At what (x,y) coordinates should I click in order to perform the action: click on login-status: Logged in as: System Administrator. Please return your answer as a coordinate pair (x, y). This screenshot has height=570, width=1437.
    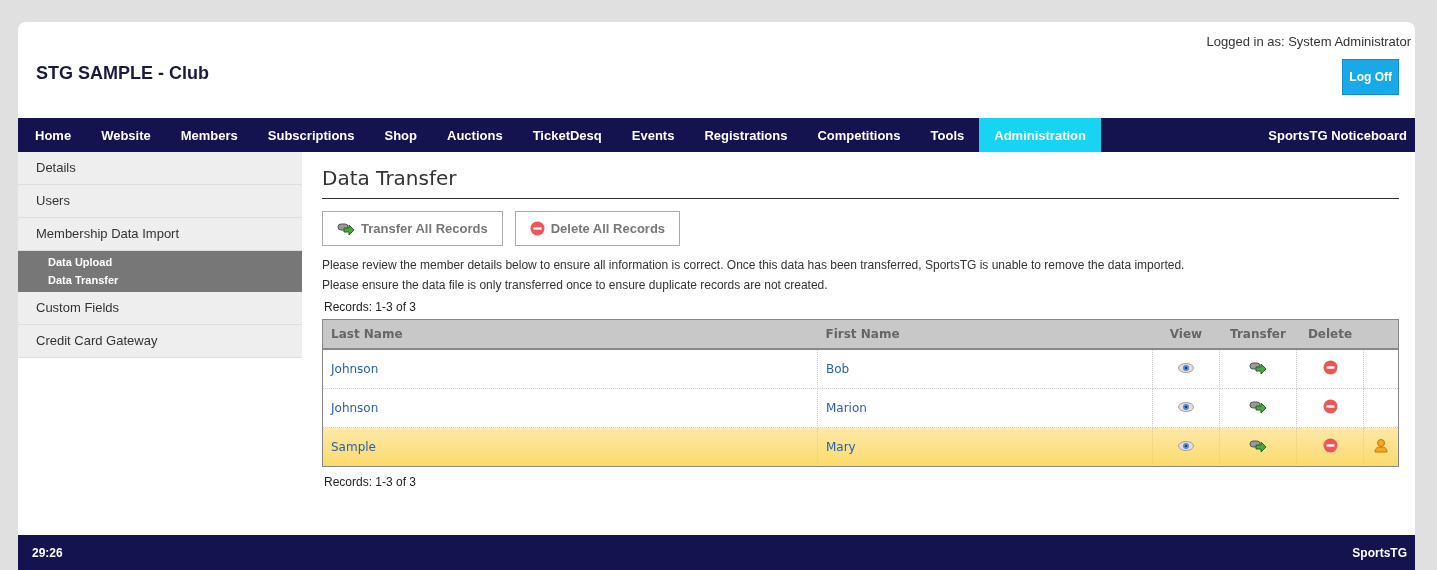
    Looking at the image, I should click on (1308, 41).